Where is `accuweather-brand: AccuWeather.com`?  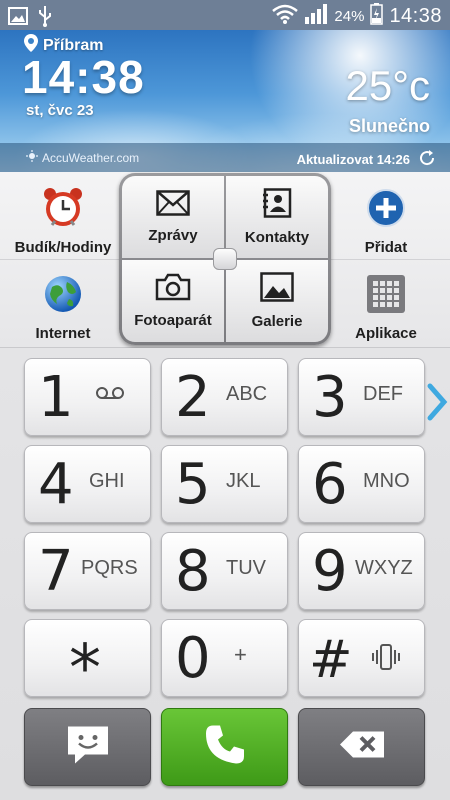
accuweather-brand: AccuWeather.com is located at coordinates (82, 157).